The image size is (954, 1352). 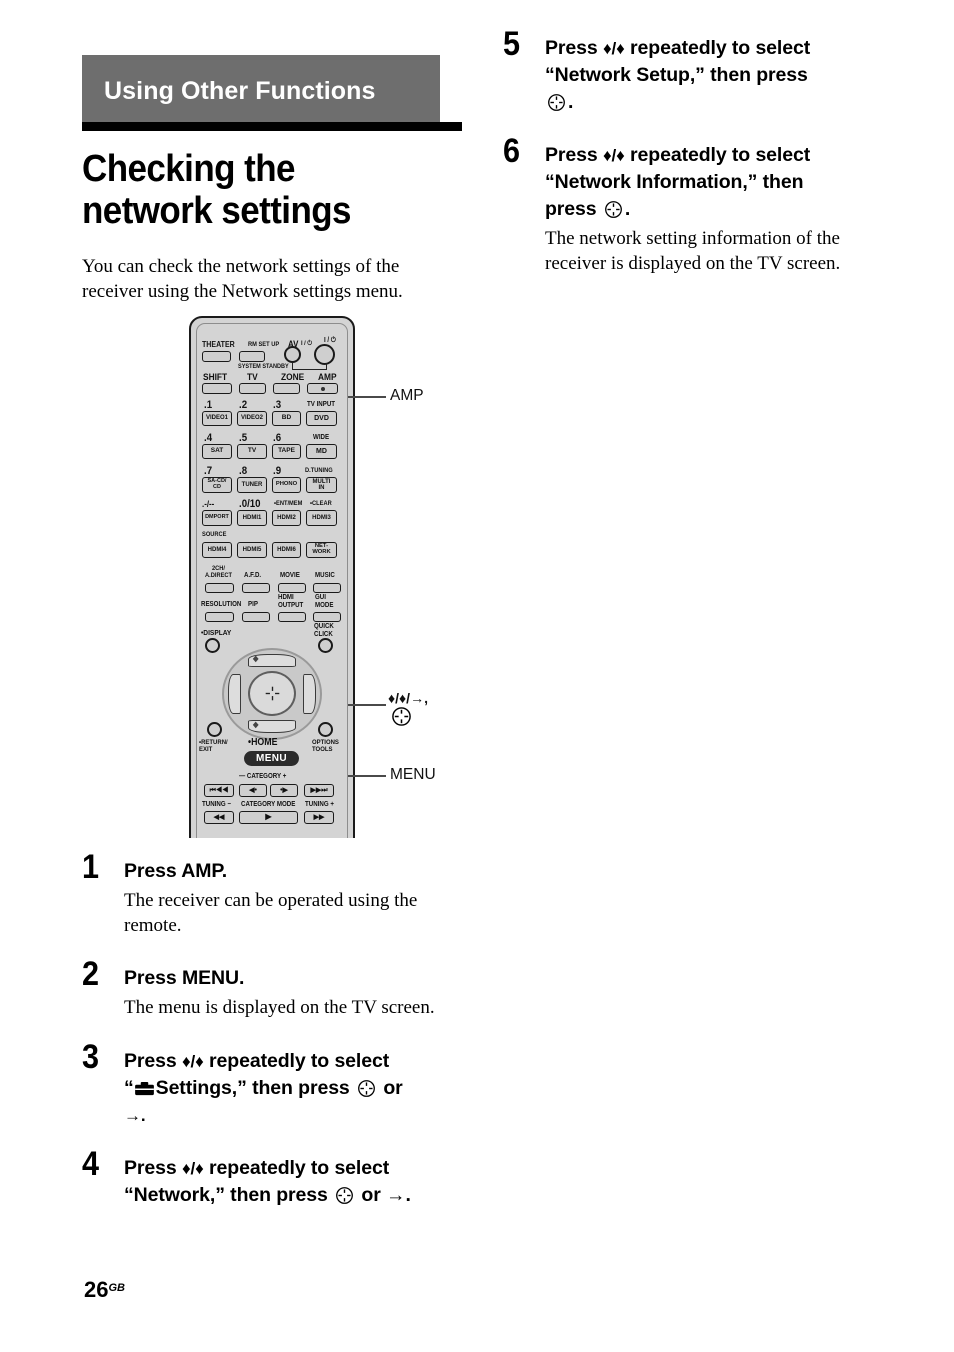 What do you see at coordinates (321, 418) in the screenshot?
I see `dvd-button: DVD` at bounding box center [321, 418].